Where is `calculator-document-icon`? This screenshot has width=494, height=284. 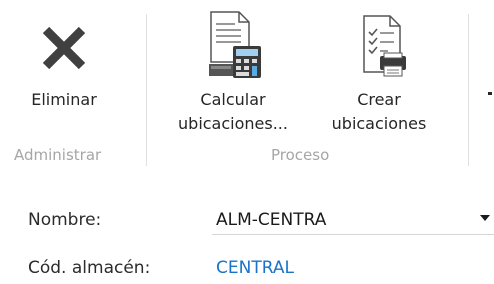
calculator-document-icon is located at coordinates (234, 45).